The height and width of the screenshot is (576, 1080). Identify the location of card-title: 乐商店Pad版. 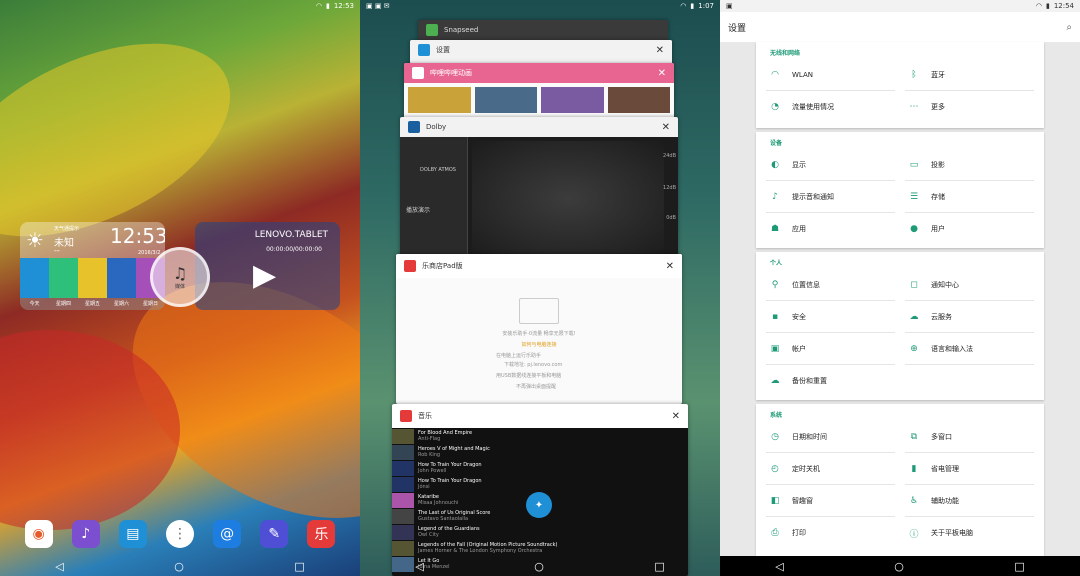
(442, 266).